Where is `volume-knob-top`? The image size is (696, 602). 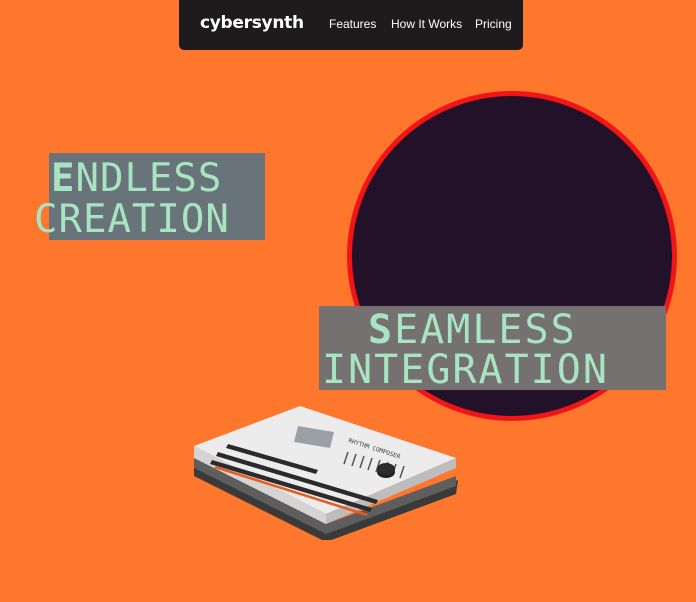 volume-knob-top is located at coordinates (386, 469).